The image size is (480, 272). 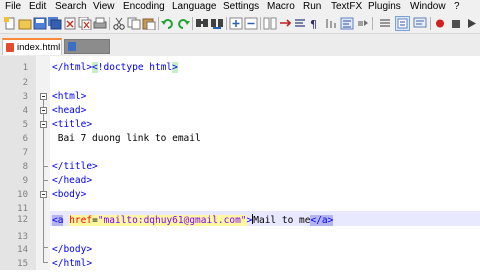 What do you see at coordinates (25, 139) in the screenshot?
I see `line-number: 6` at bounding box center [25, 139].